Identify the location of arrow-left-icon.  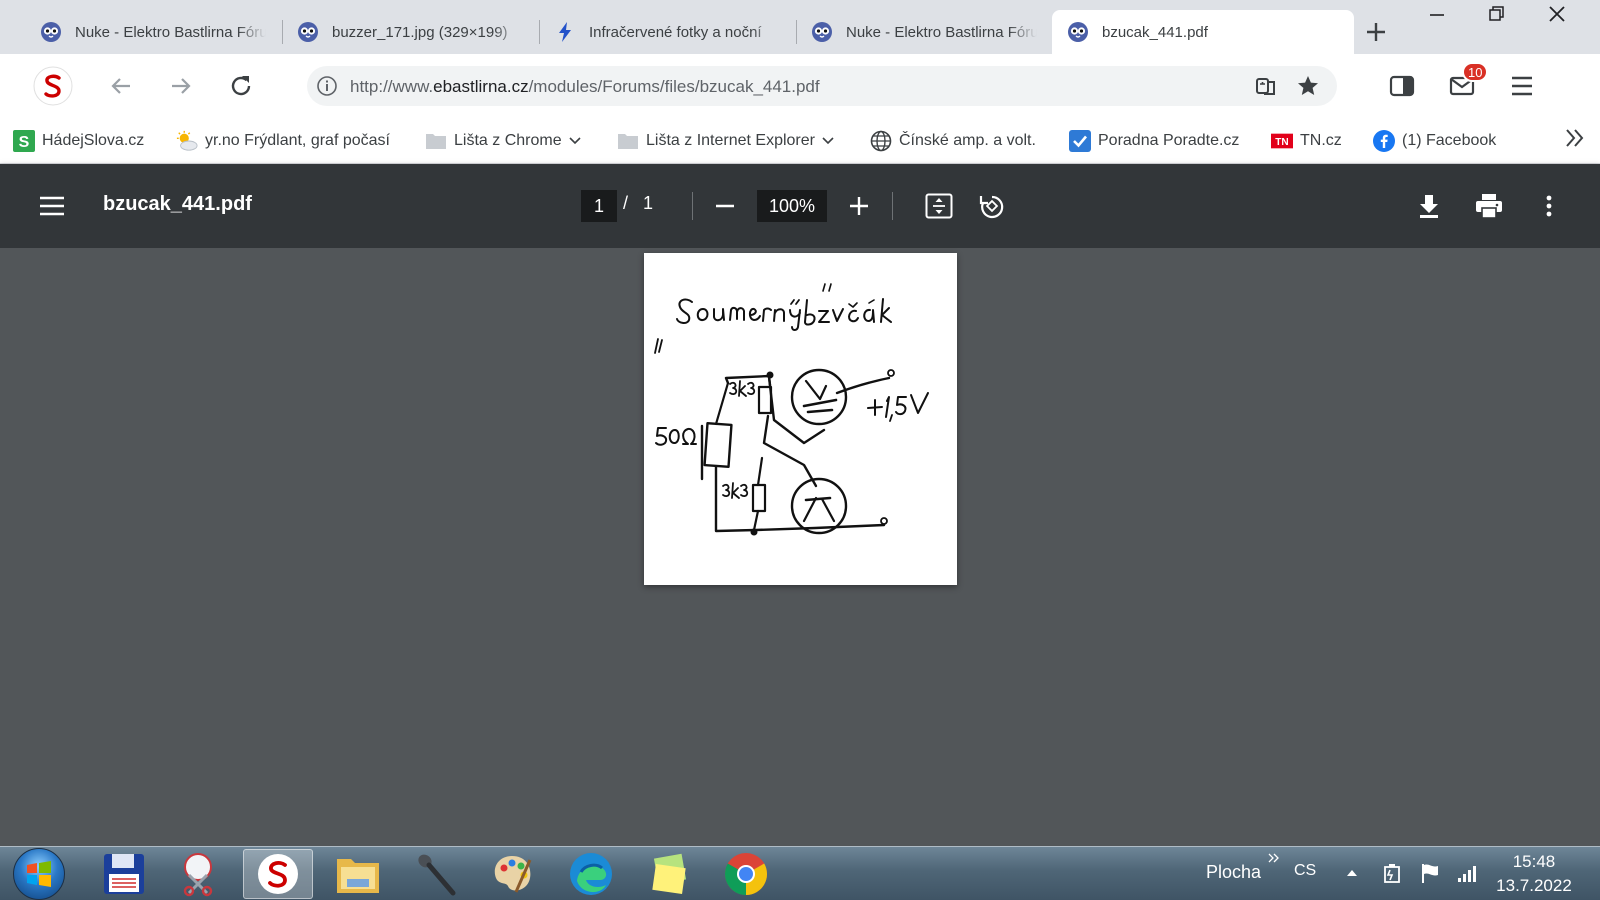
(120, 86).